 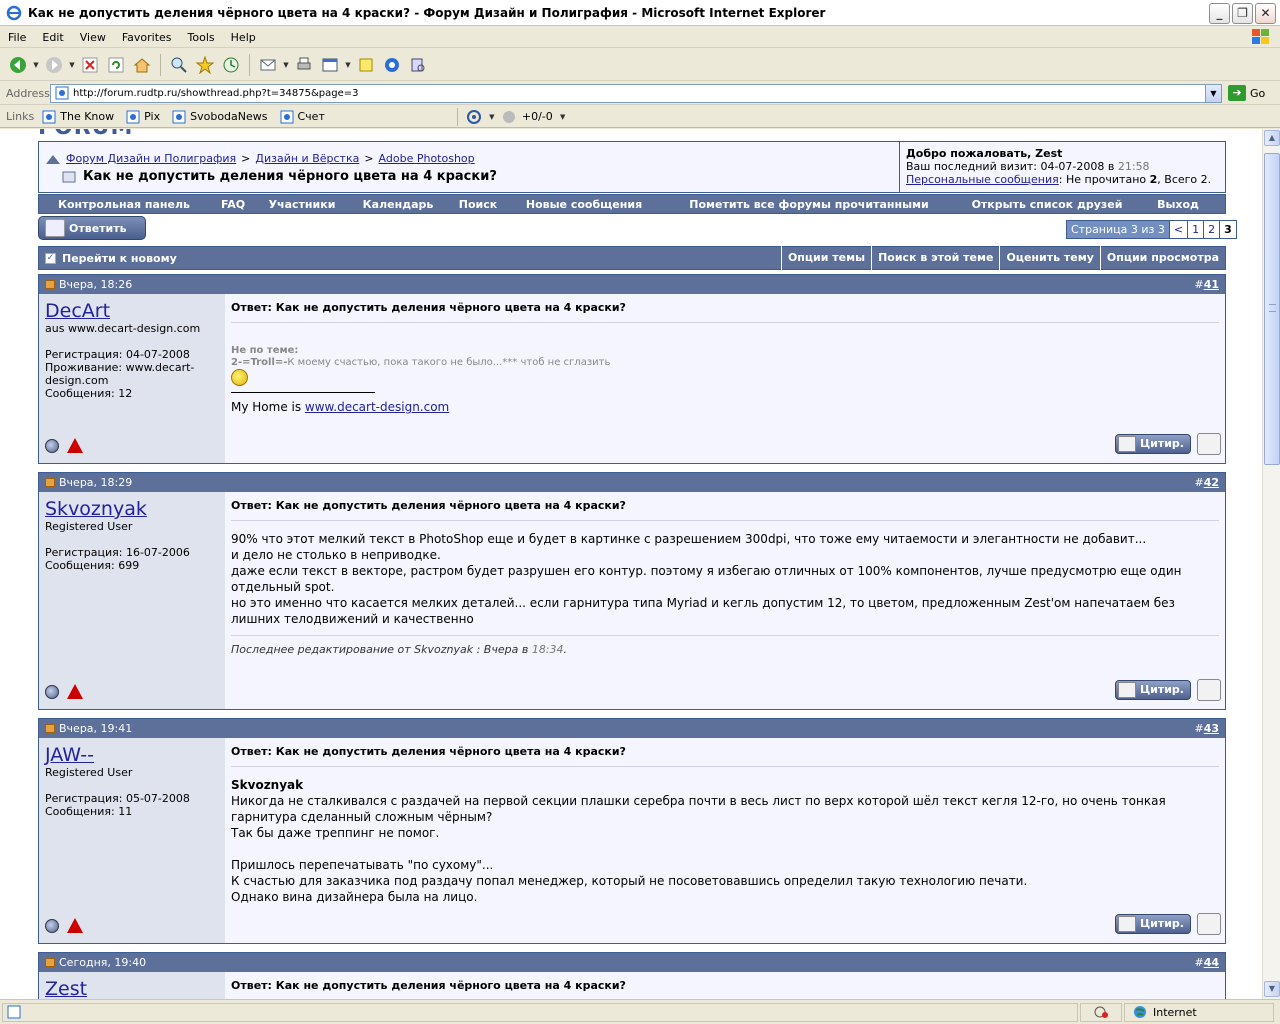 I want to click on menu-favorites: Favorites, so click(x=147, y=37).